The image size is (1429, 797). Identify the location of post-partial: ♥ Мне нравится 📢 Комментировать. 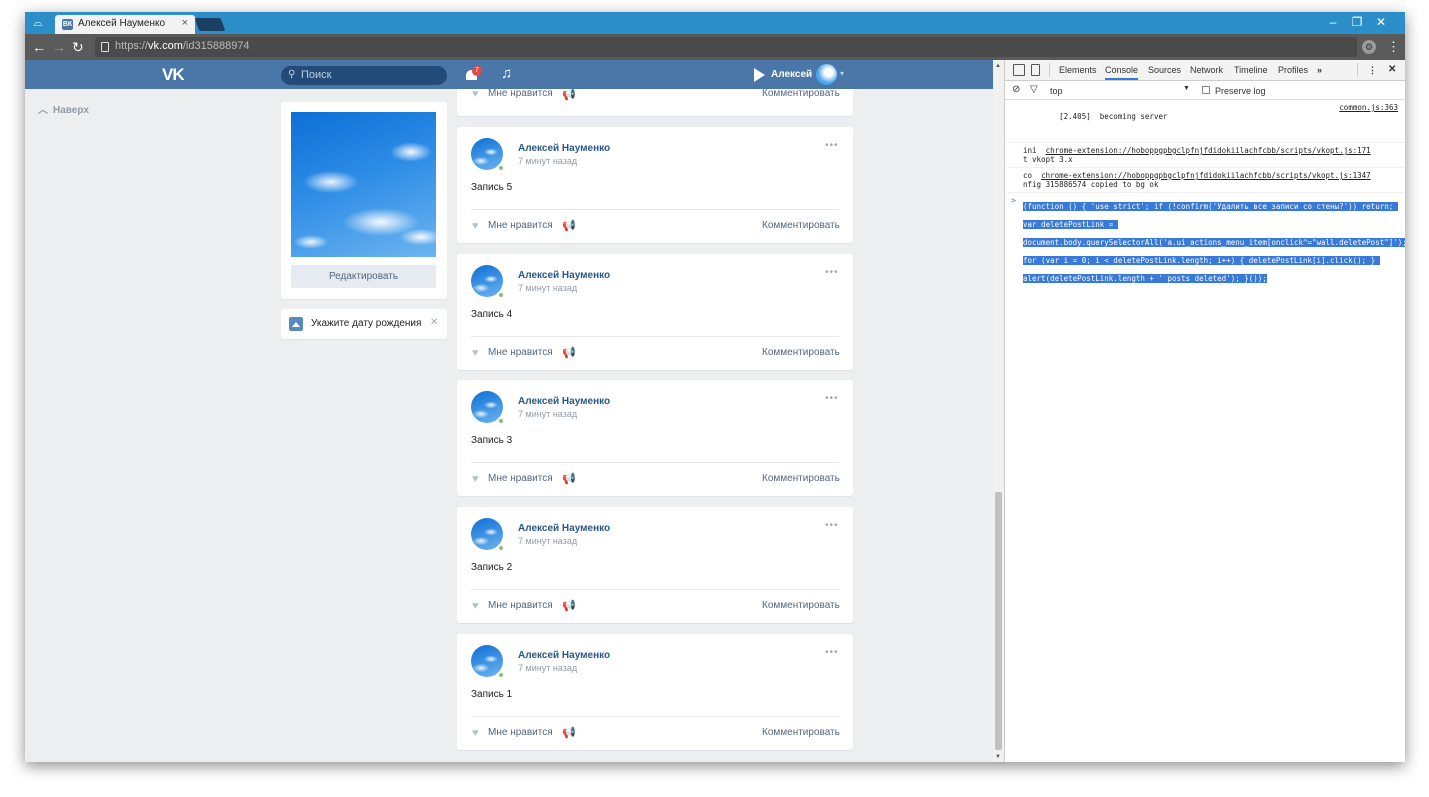
(655, 102).